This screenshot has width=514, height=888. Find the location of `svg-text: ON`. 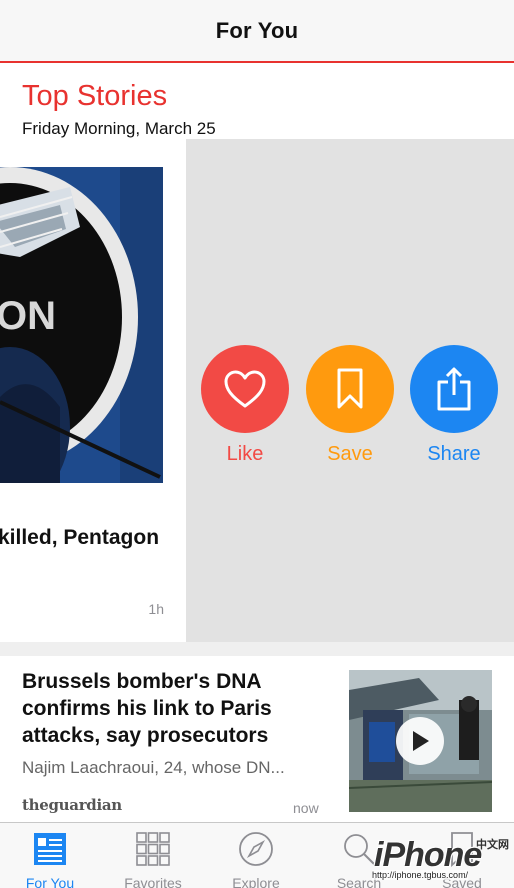

svg-text: ON is located at coordinates (28, 316).